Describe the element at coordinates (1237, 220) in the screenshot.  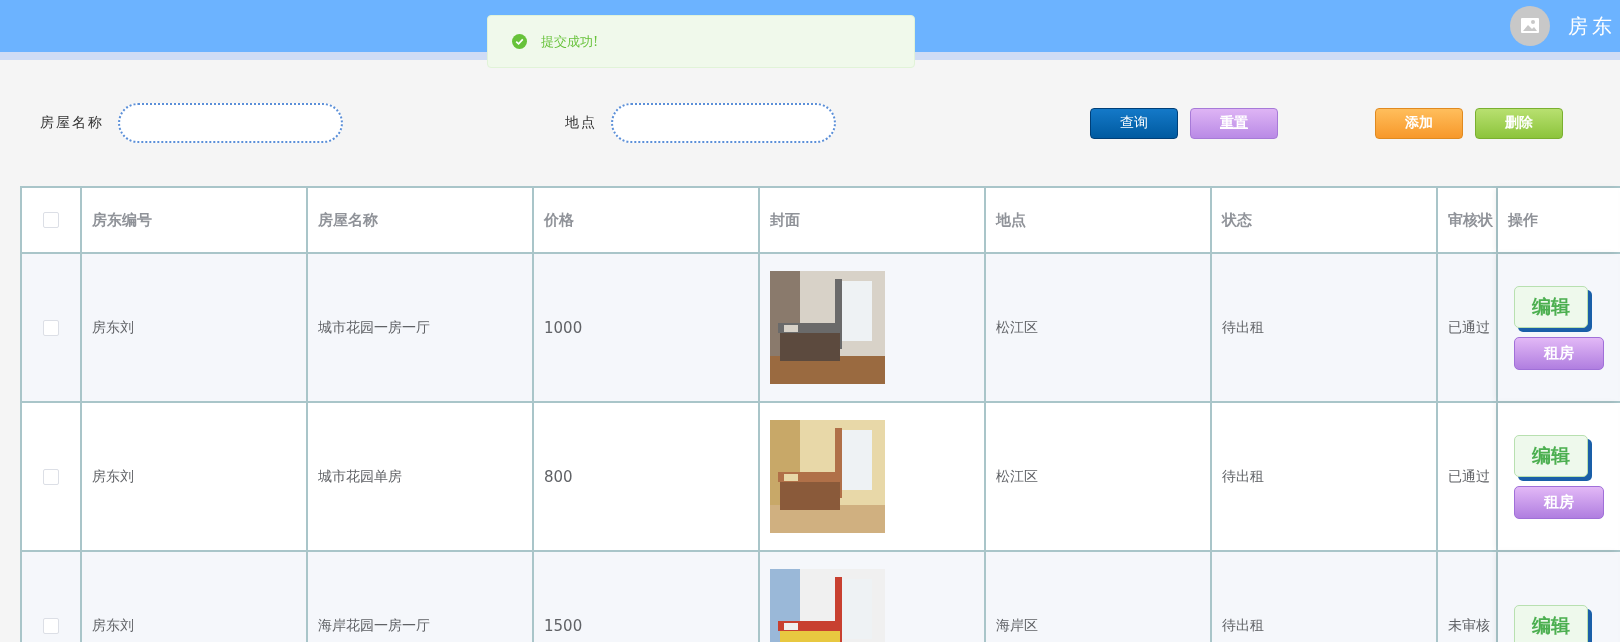
I see `column-header: 状态` at that location.